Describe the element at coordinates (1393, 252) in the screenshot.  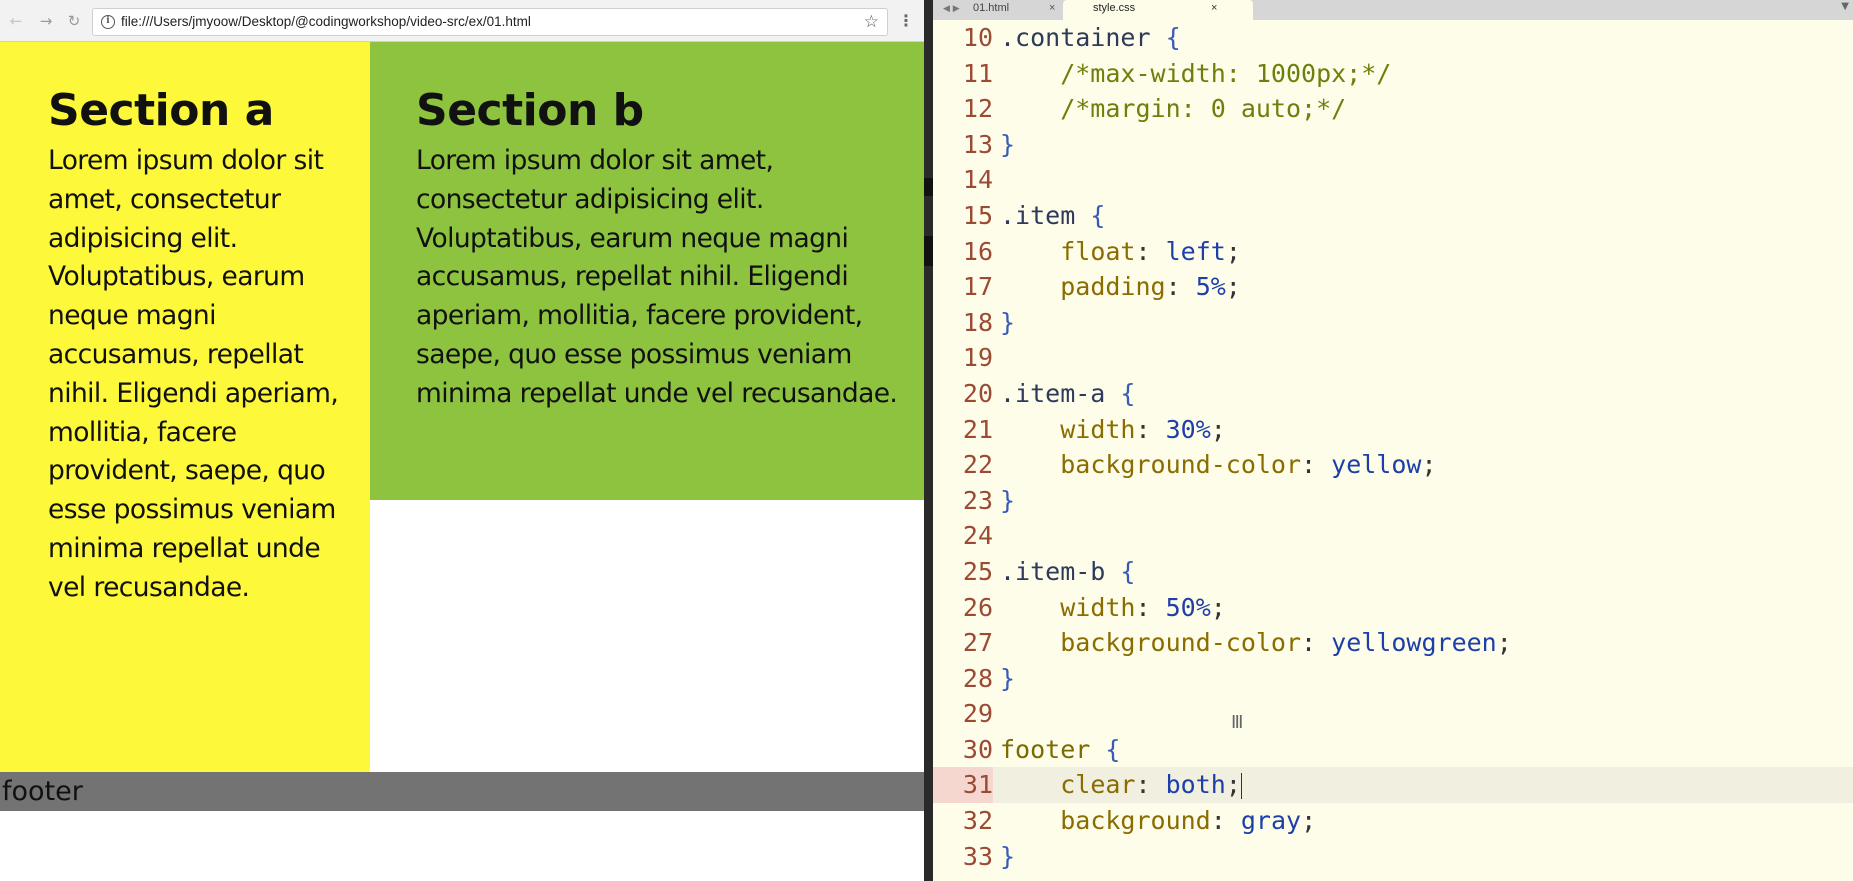
I see `code-line: 16 float: left;` at that location.